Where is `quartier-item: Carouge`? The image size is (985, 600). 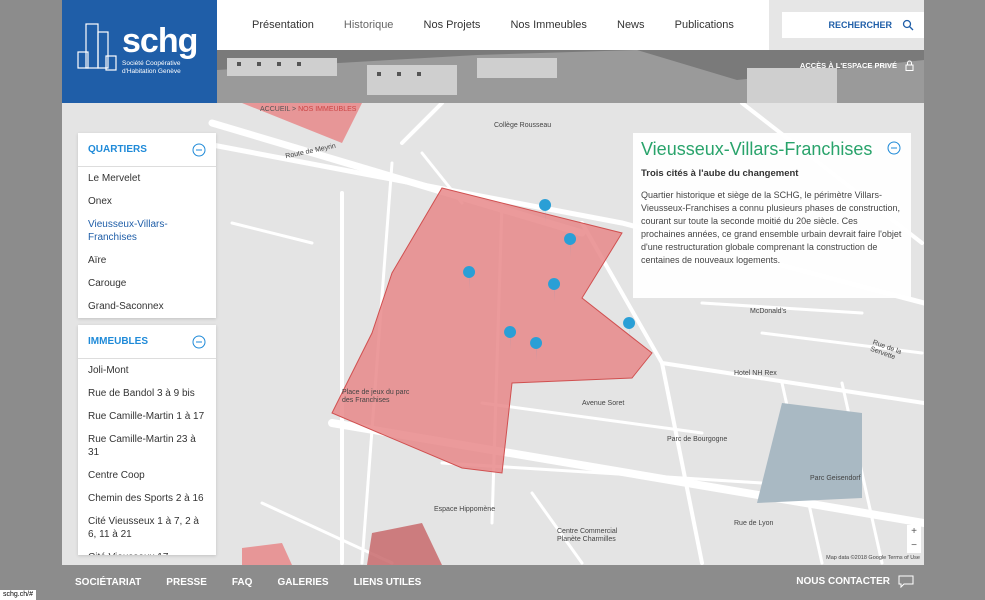 quartier-item: Carouge is located at coordinates (147, 283).